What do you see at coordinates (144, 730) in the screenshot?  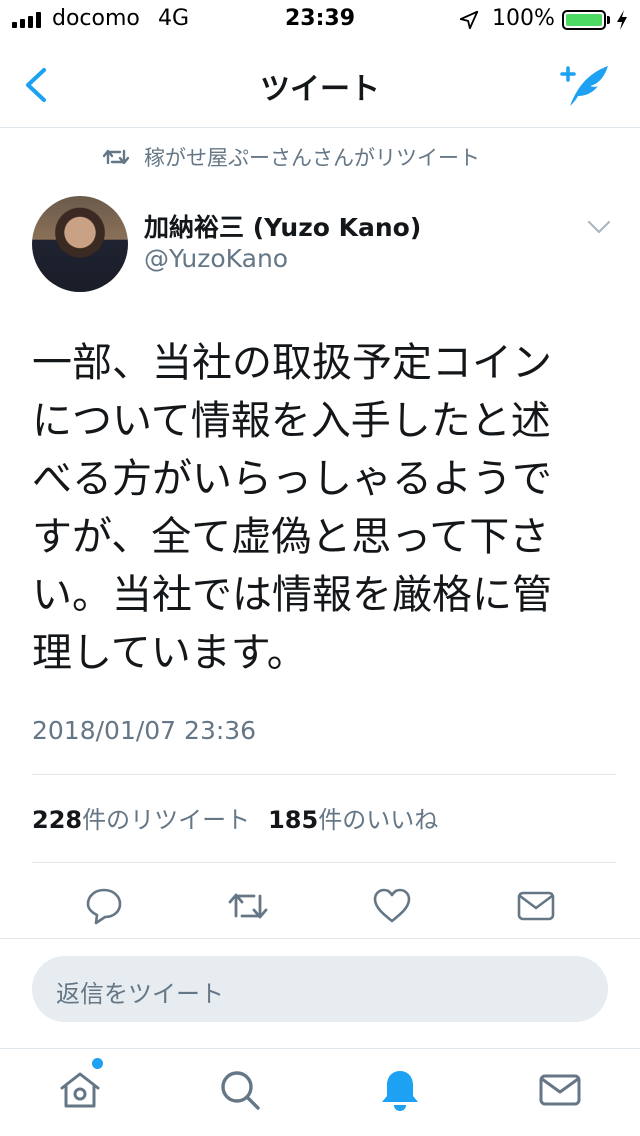 I see `tweet-timestamp: 2018/01/07 23:36` at bounding box center [144, 730].